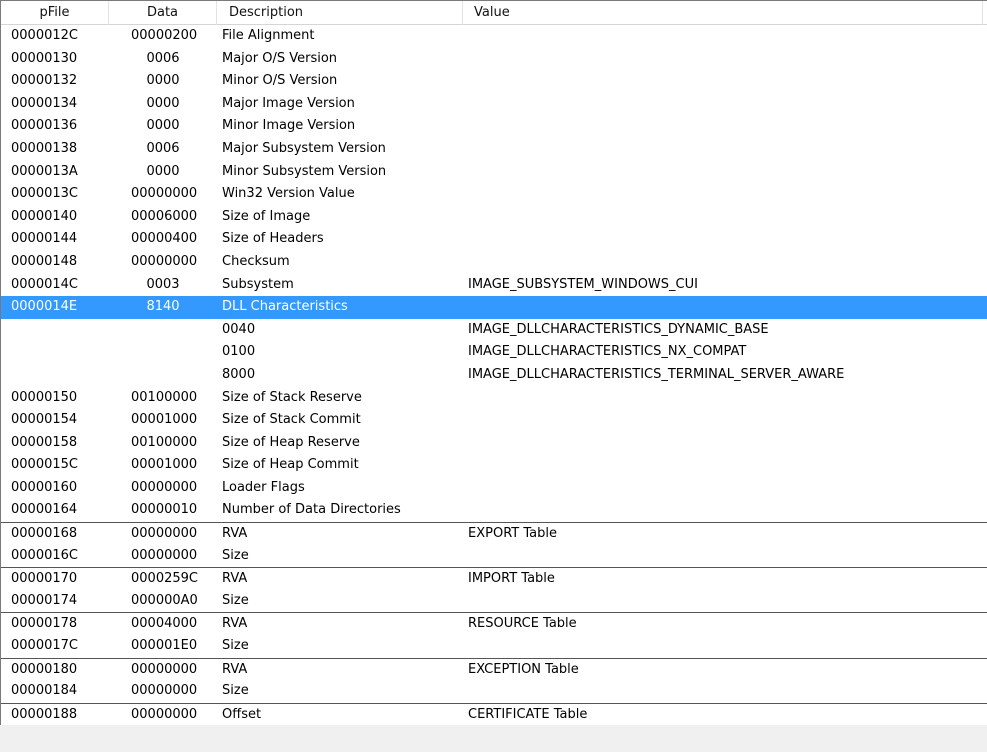 Image resolution: width=987 pixels, height=752 pixels. I want to click on column-header-pfile: pFile, so click(55, 13).